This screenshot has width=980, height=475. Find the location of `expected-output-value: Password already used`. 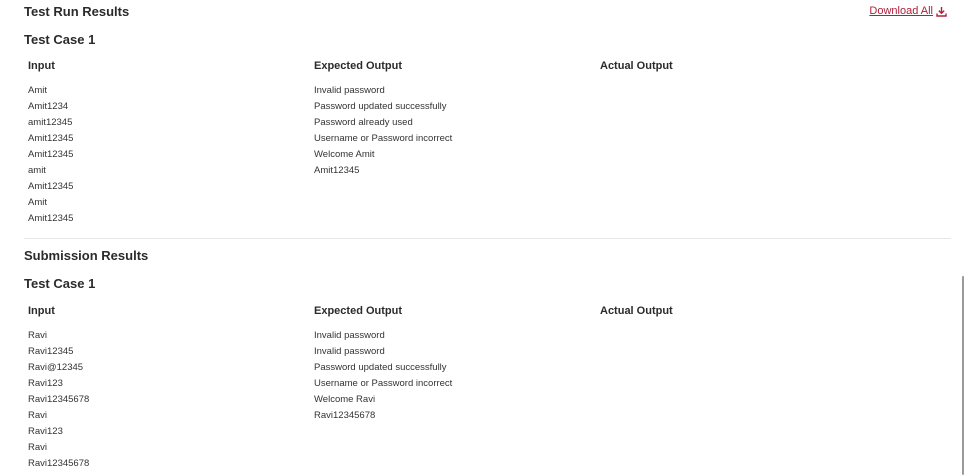

expected-output-value: Password already used is located at coordinates (363, 122).